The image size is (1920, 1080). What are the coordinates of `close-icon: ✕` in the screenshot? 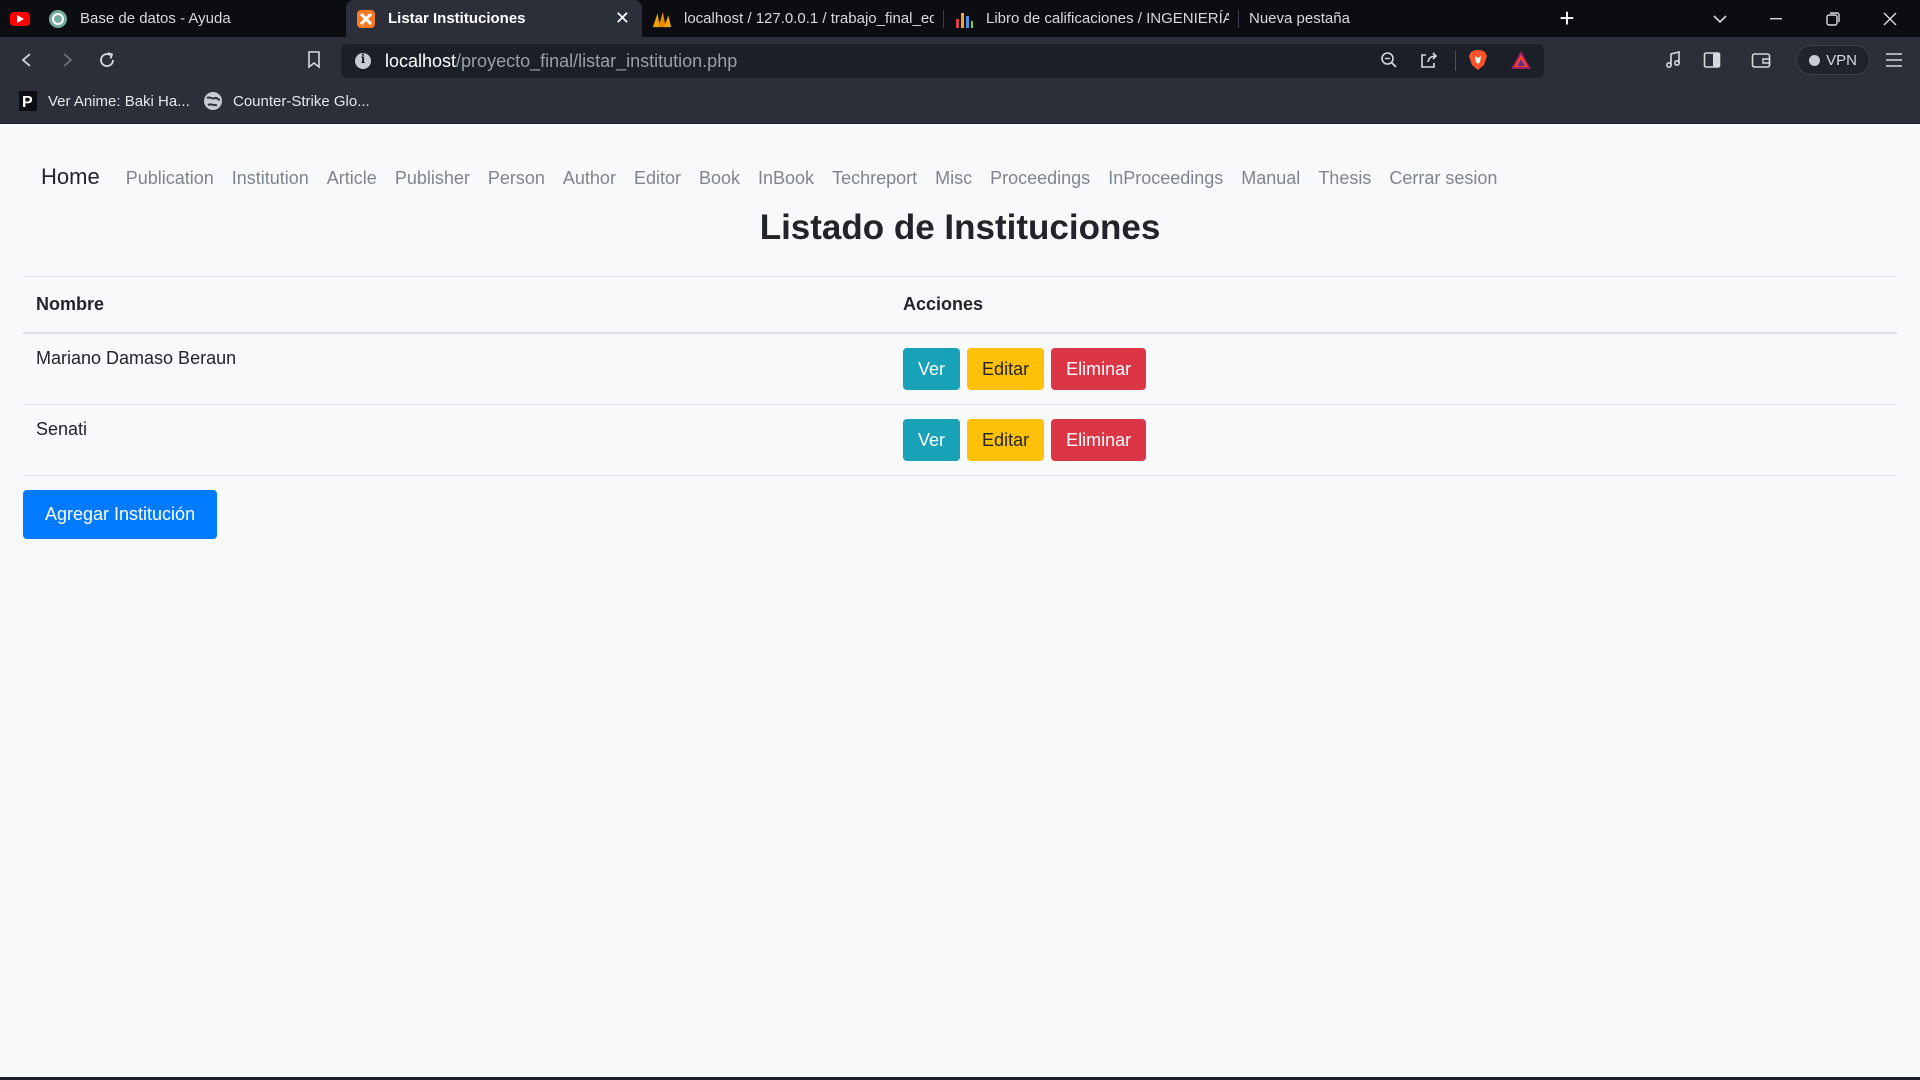 It's located at (622, 18).